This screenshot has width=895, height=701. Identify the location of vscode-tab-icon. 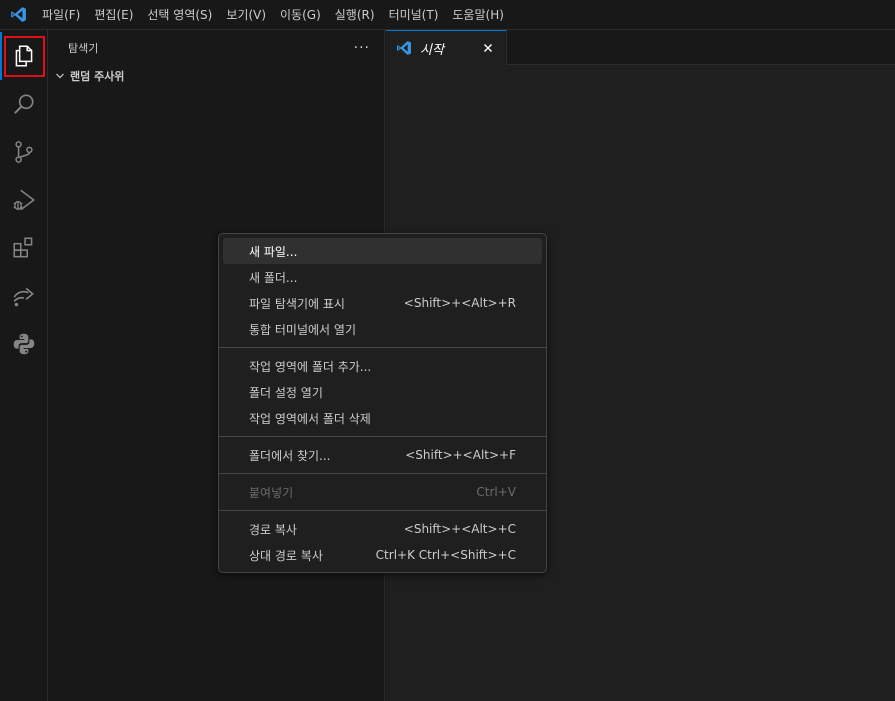
(405, 48).